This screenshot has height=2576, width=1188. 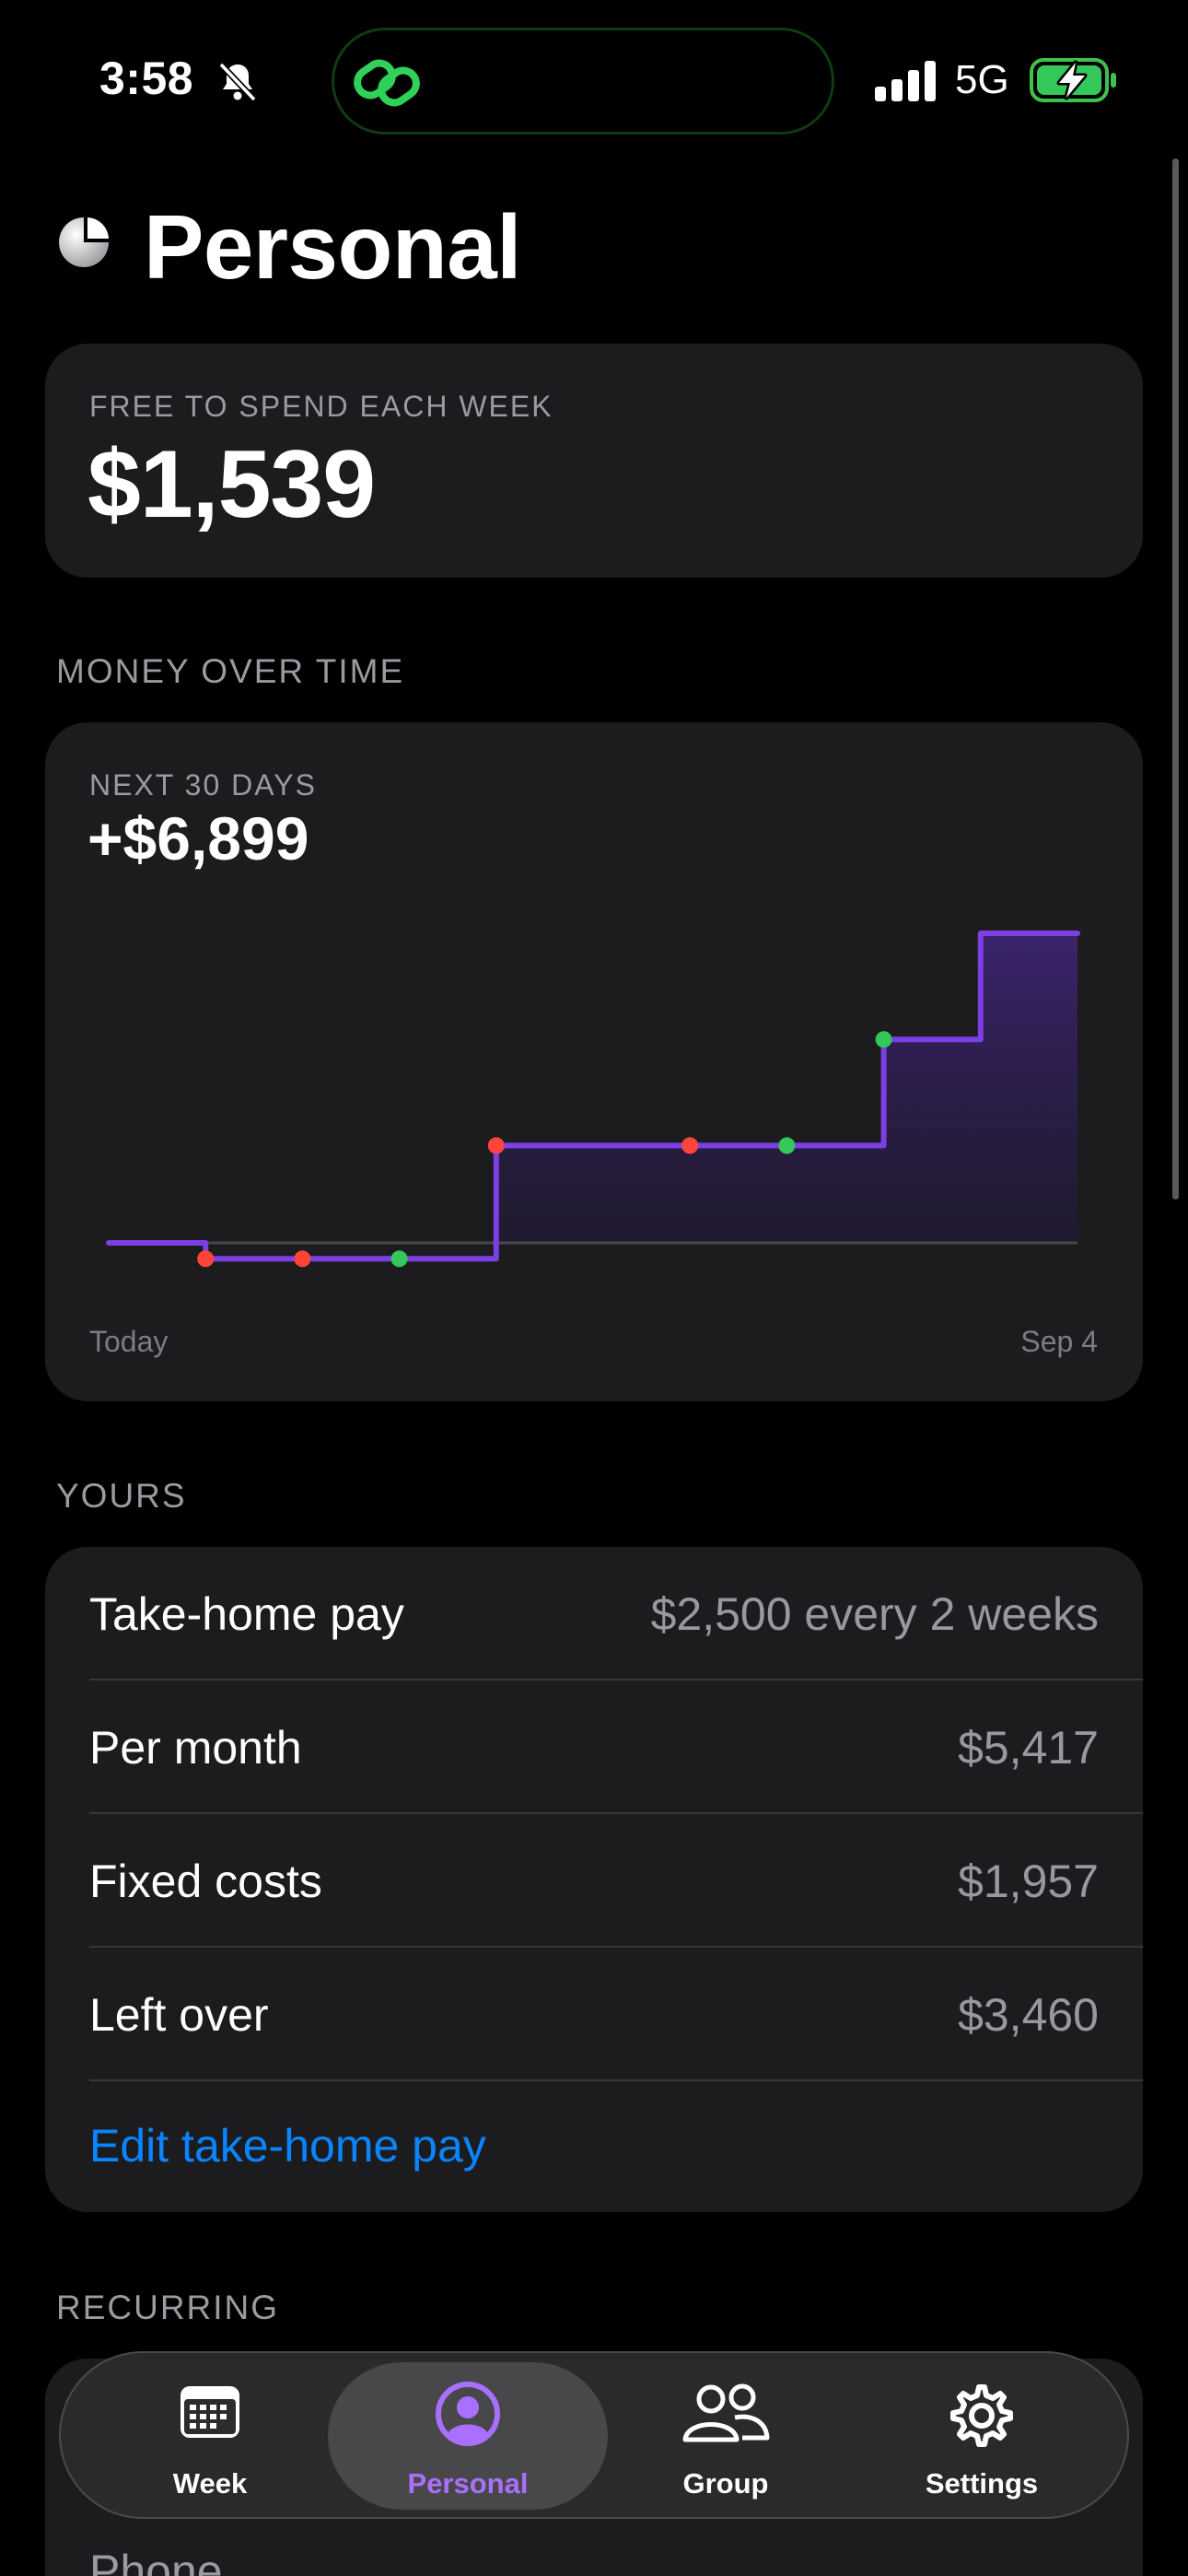 I want to click on tab-group: Group, so click(x=725, y=2437).